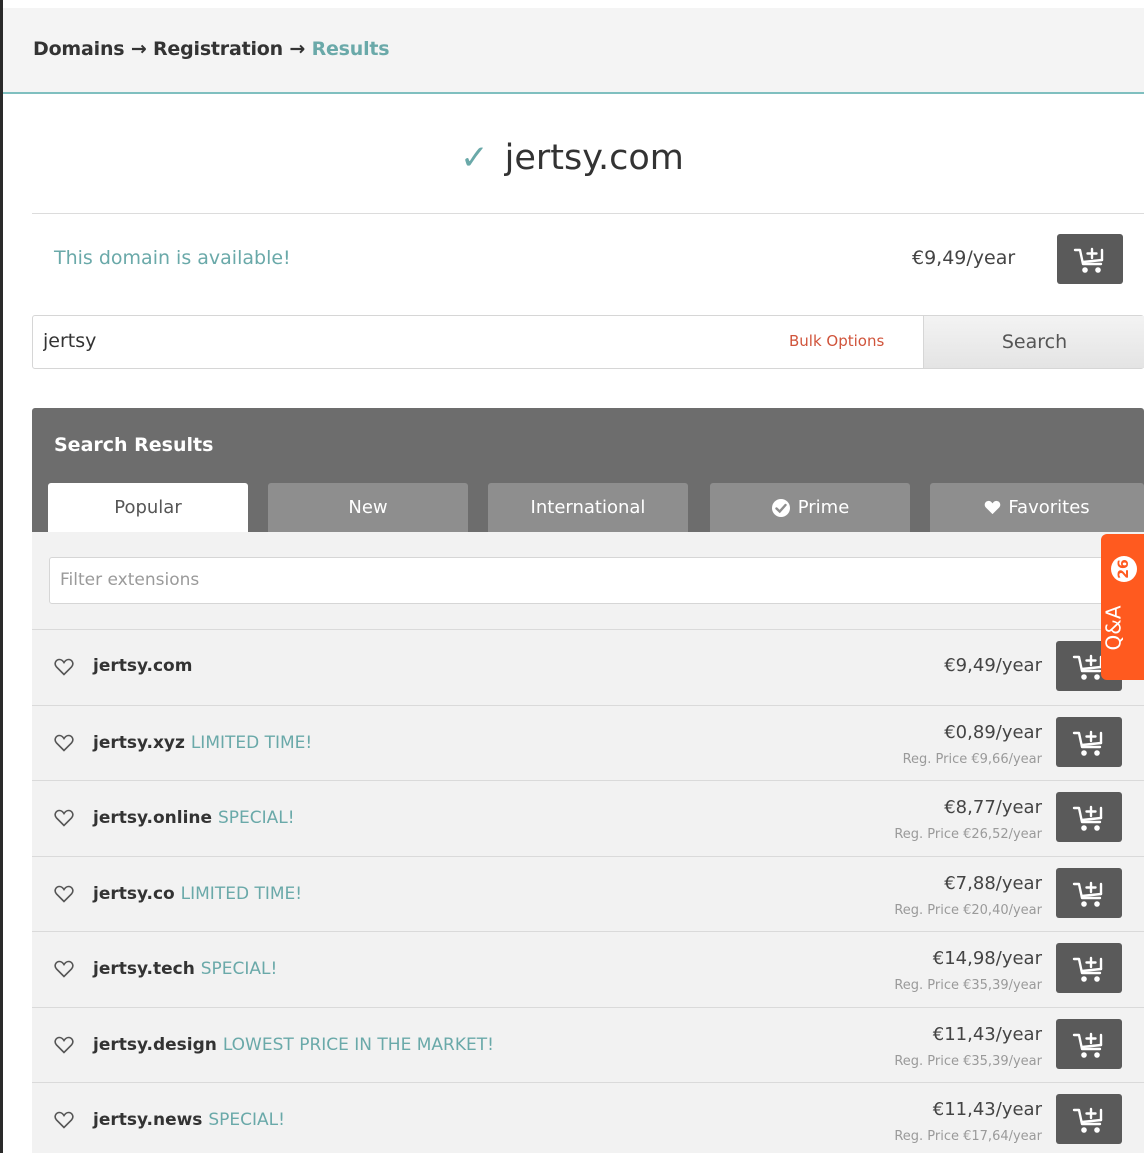  I want to click on domain-label: jertsy.news, so click(148, 1120).